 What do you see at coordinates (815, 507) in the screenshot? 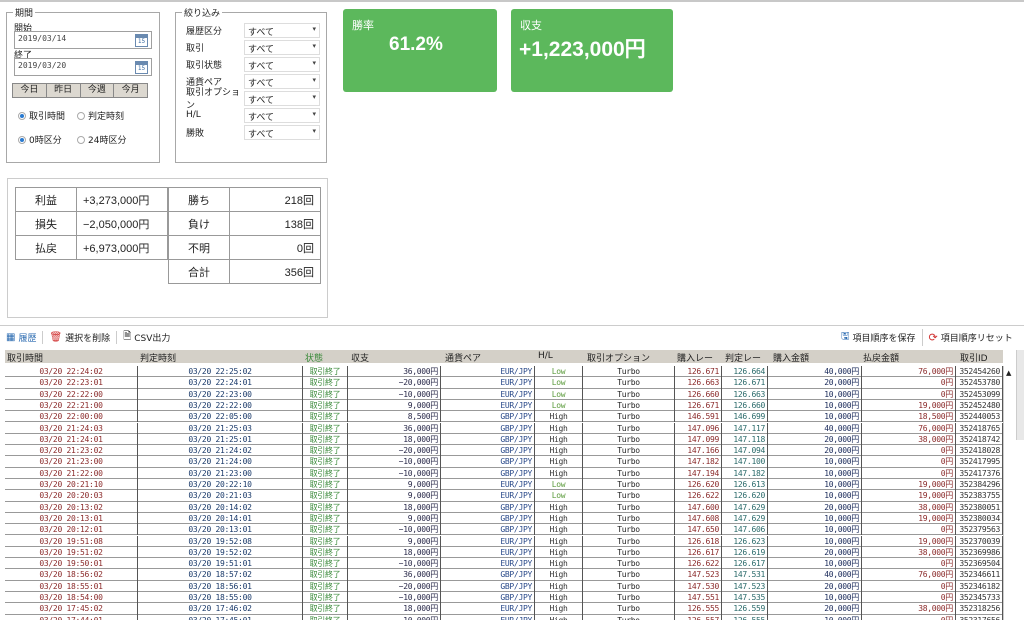
I see `cell-purchase-amount: 20,000円` at bounding box center [815, 507].